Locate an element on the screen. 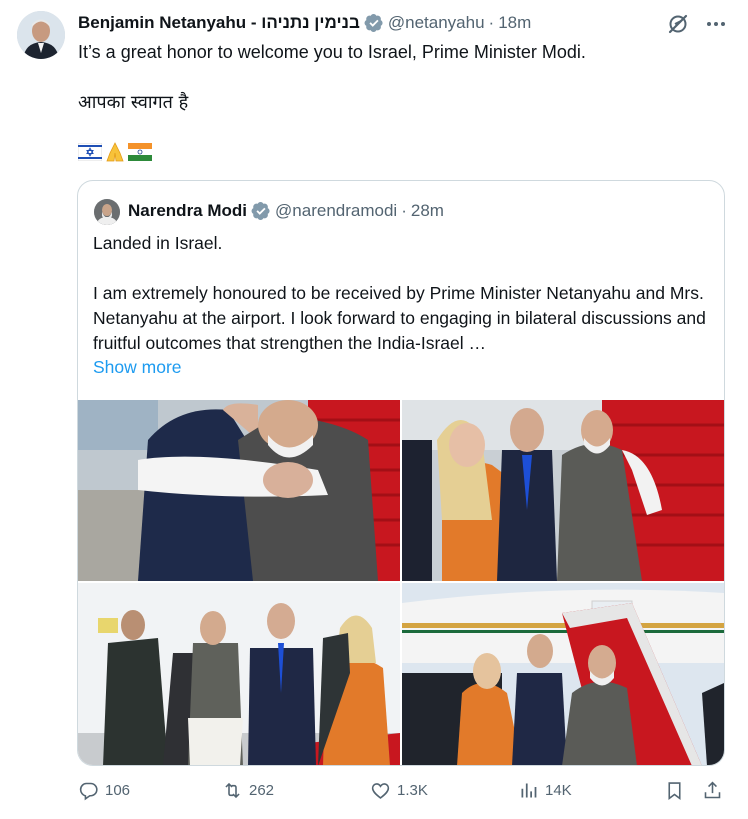 Image resolution: width=748 pixels, height=819 pixels. quoted-author-handle: @narendramodi is located at coordinates (336, 211).